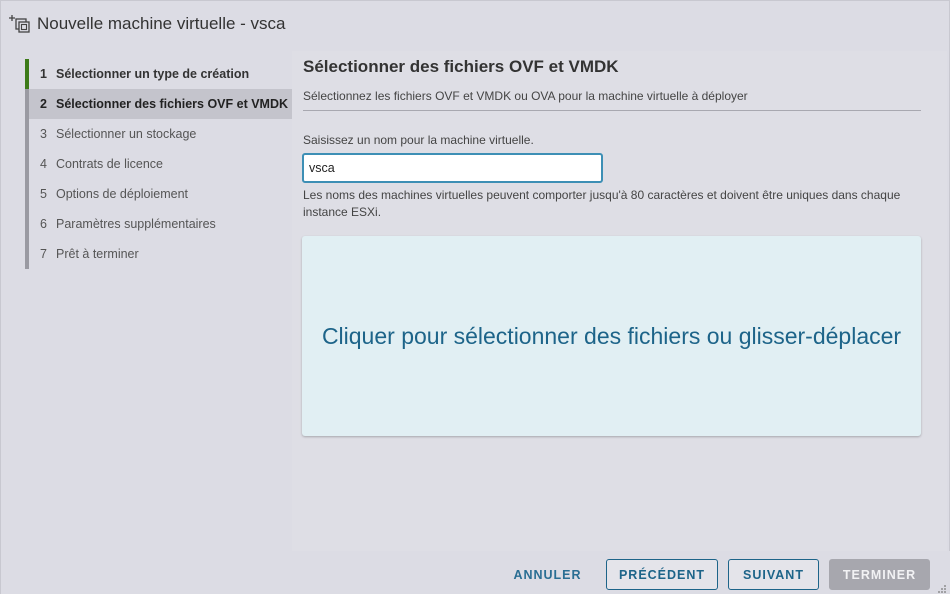 This screenshot has height=594, width=950. Describe the element at coordinates (43, 164) in the screenshot. I see `step-number: 4` at that location.